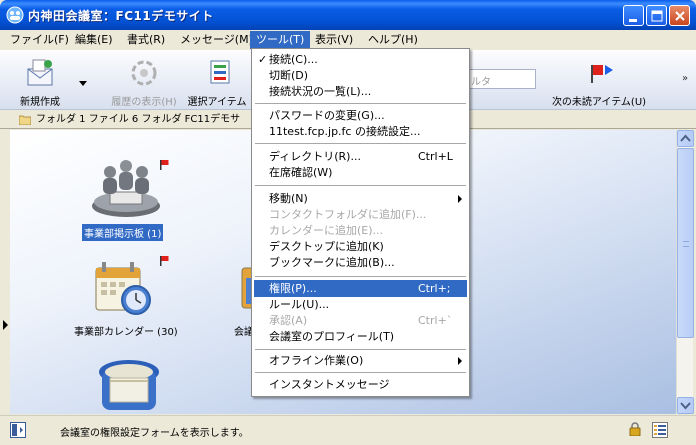 Image resolution: width=696 pixels, height=445 pixels. I want to click on menu-tools: ツール(T), so click(280, 40).